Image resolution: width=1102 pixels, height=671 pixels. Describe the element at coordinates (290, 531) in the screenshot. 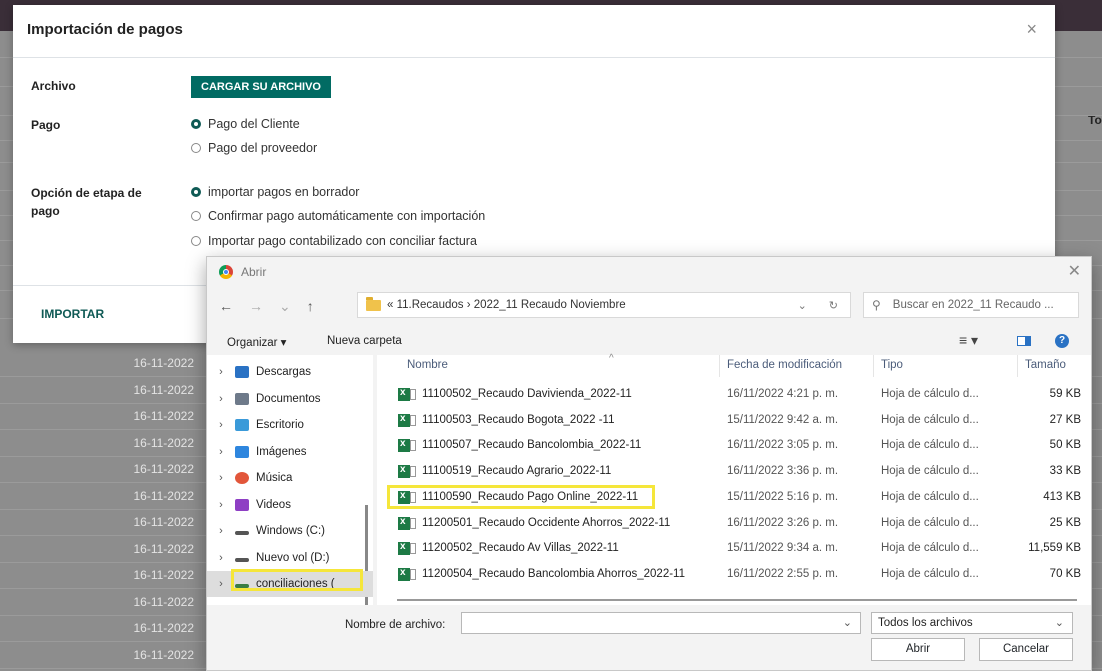

I see `nav-item: › Windows (C:)` at that location.